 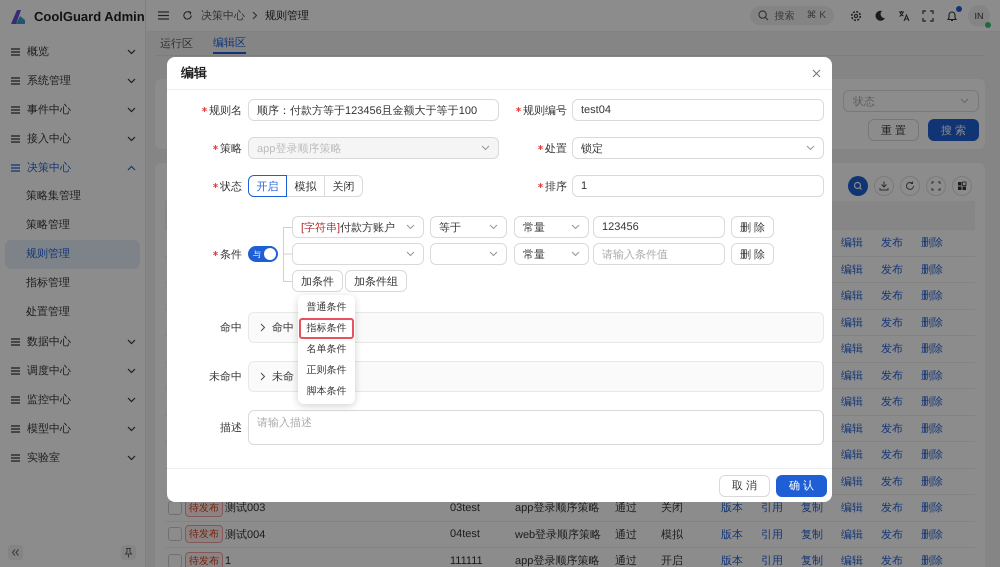 I want to click on sidebar-subitem: 指标管理, so click(x=72, y=283).